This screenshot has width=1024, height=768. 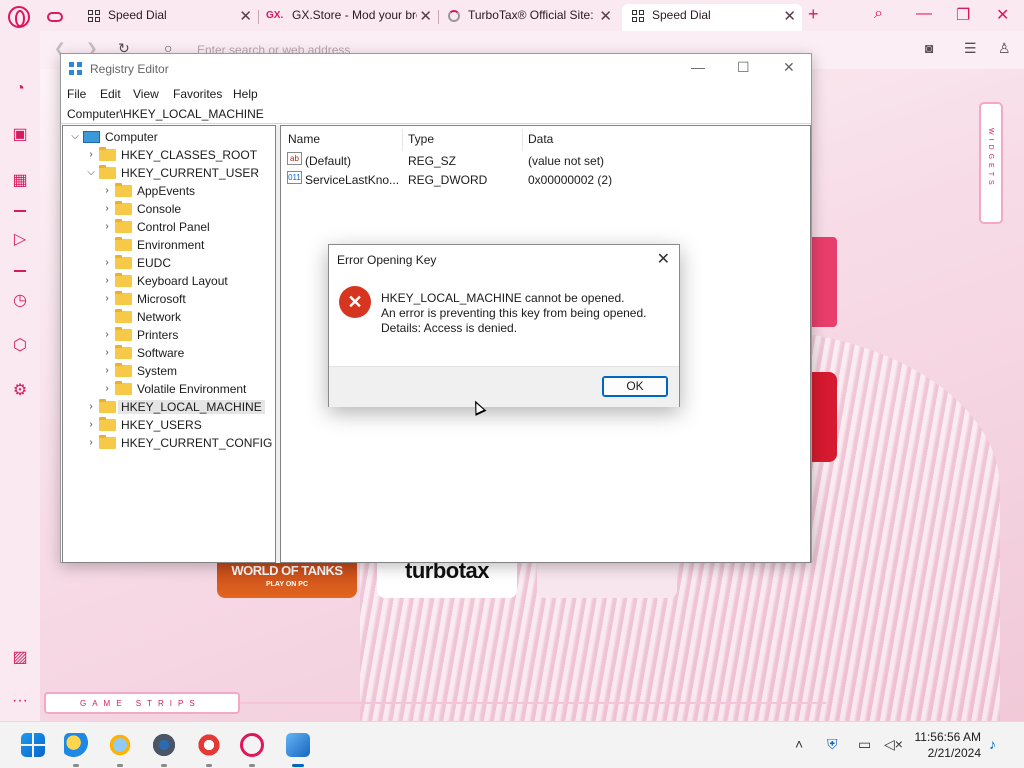 What do you see at coordinates (832, 744) in the screenshot?
I see `security-shield-icon: ⛨` at bounding box center [832, 744].